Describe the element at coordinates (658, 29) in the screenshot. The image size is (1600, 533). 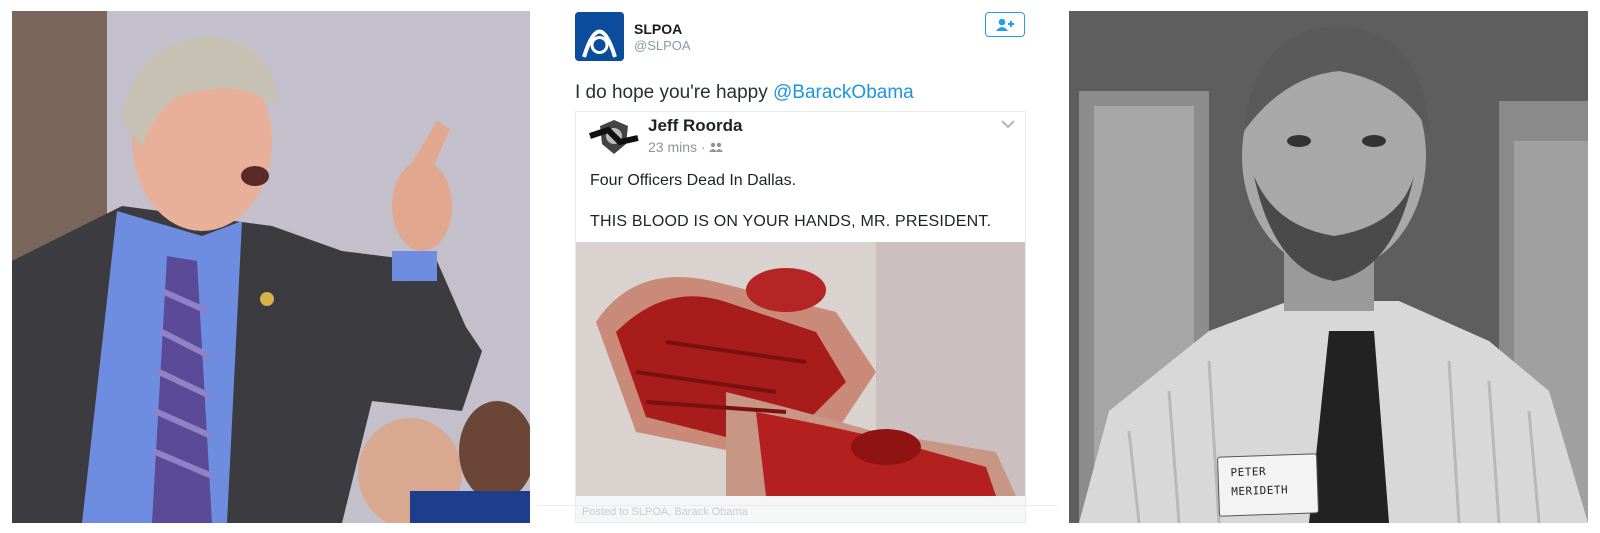
I see `tweet-display-name: SLPOA` at that location.